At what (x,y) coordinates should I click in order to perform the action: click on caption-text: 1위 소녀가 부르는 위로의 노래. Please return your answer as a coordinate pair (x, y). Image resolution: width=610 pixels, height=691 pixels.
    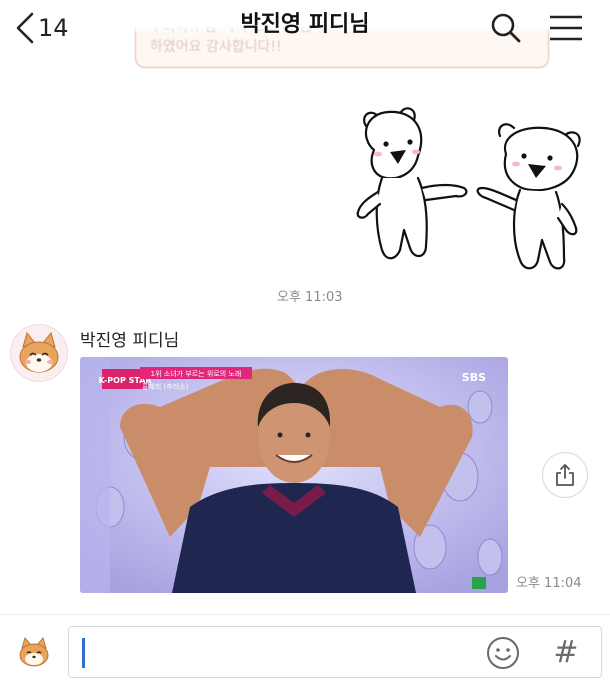
    Looking at the image, I should click on (196, 373).